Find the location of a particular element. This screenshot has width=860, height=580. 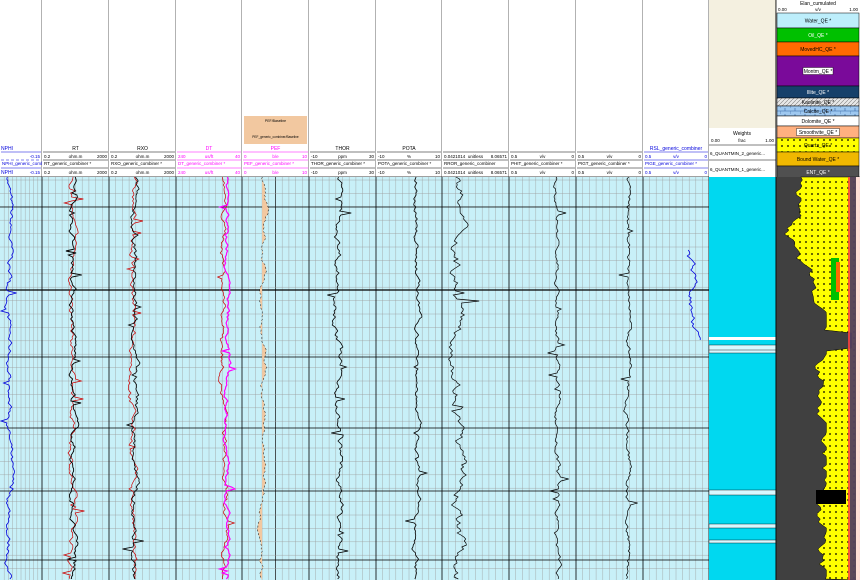

legend-item-6: Calcite_QE * is located at coordinates (818, 111).